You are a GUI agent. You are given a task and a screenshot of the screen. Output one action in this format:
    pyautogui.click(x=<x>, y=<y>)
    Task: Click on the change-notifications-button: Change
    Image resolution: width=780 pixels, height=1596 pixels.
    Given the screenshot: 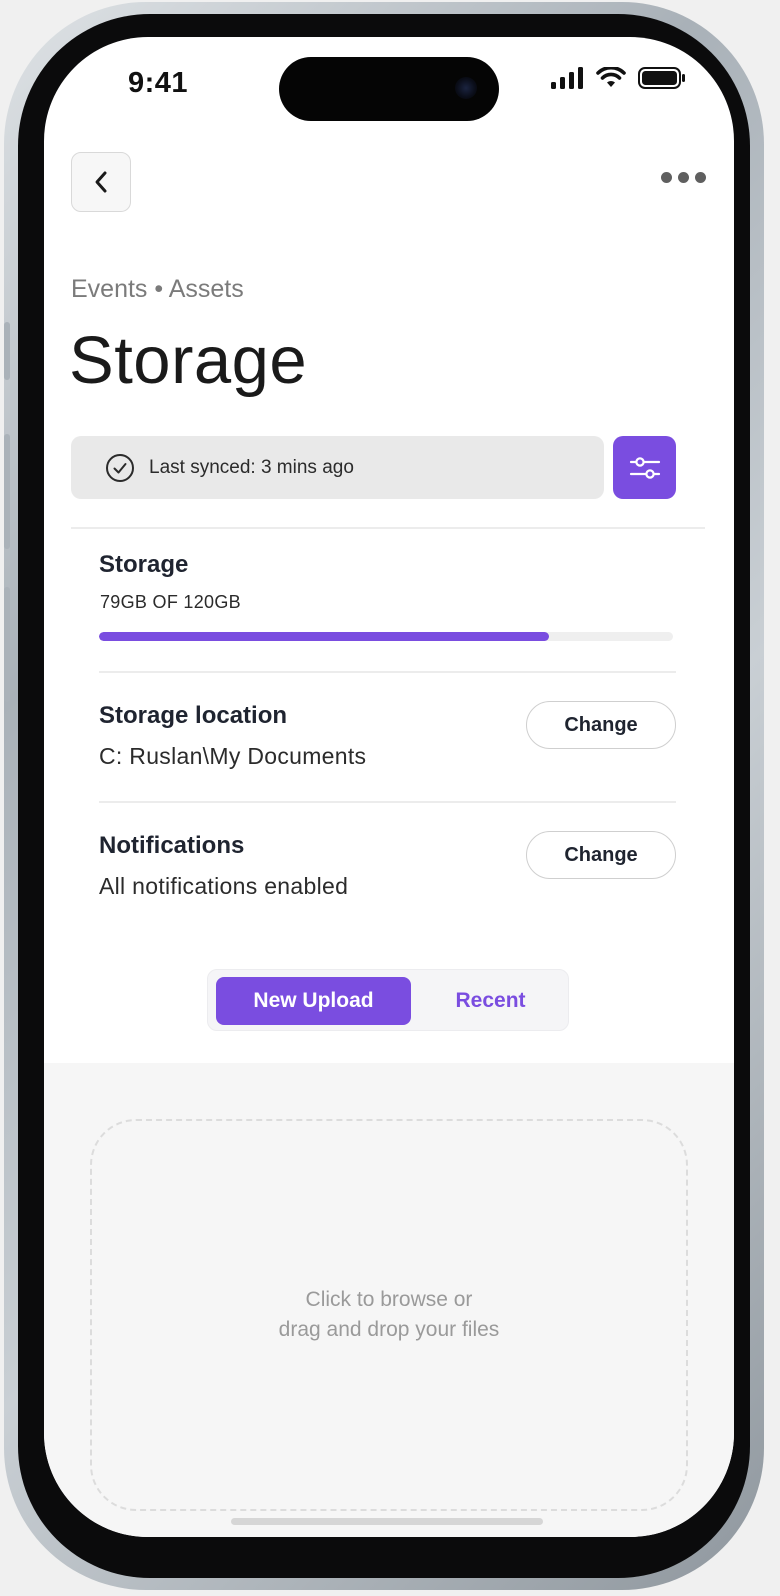 What is the action you would take?
    pyautogui.click(x=601, y=855)
    